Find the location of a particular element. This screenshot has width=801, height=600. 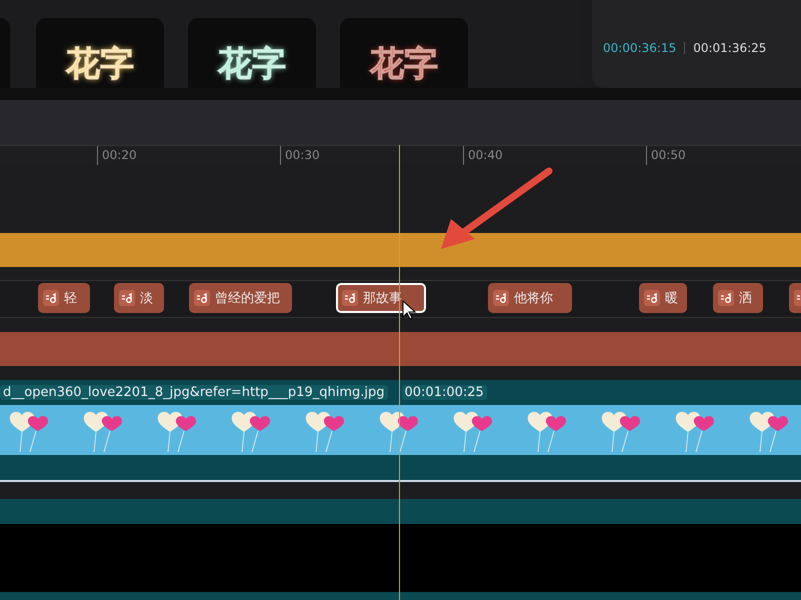

clip-duration: 00:01:00:25 is located at coordinates (444, 392).